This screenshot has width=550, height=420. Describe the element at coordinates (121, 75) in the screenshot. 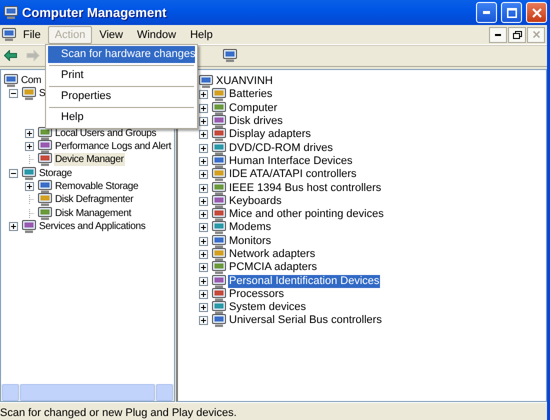

I see `menu-item: Print` at that location.